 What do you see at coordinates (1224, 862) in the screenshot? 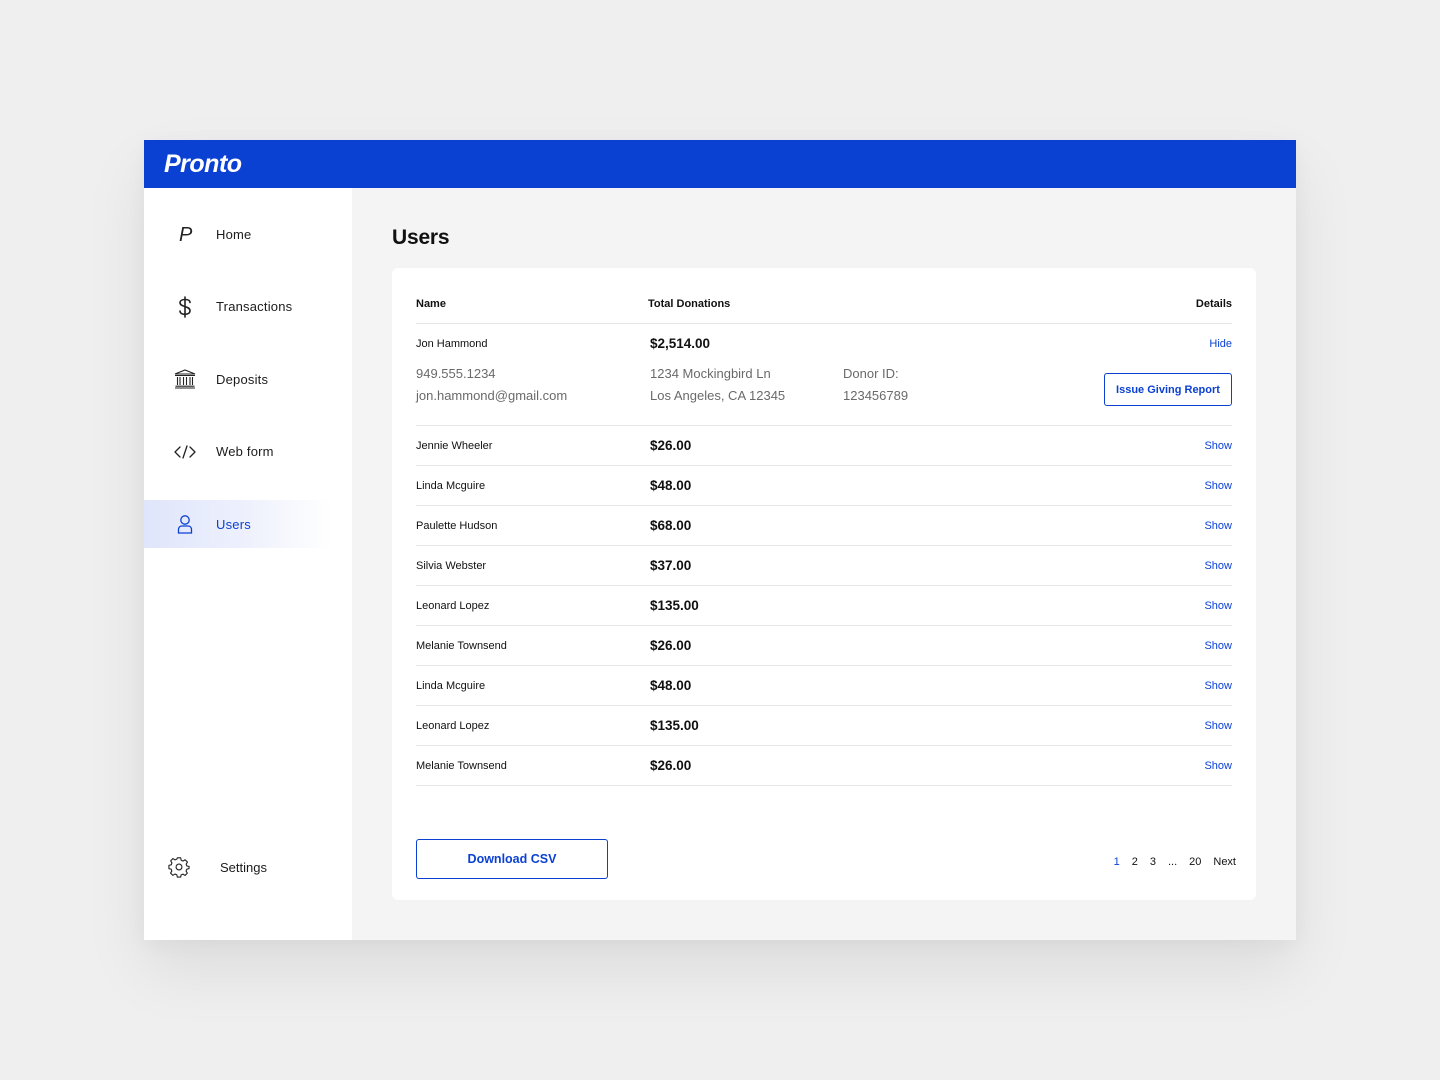
I see `next-page-link: Next` at bounding box center [1224, 862].